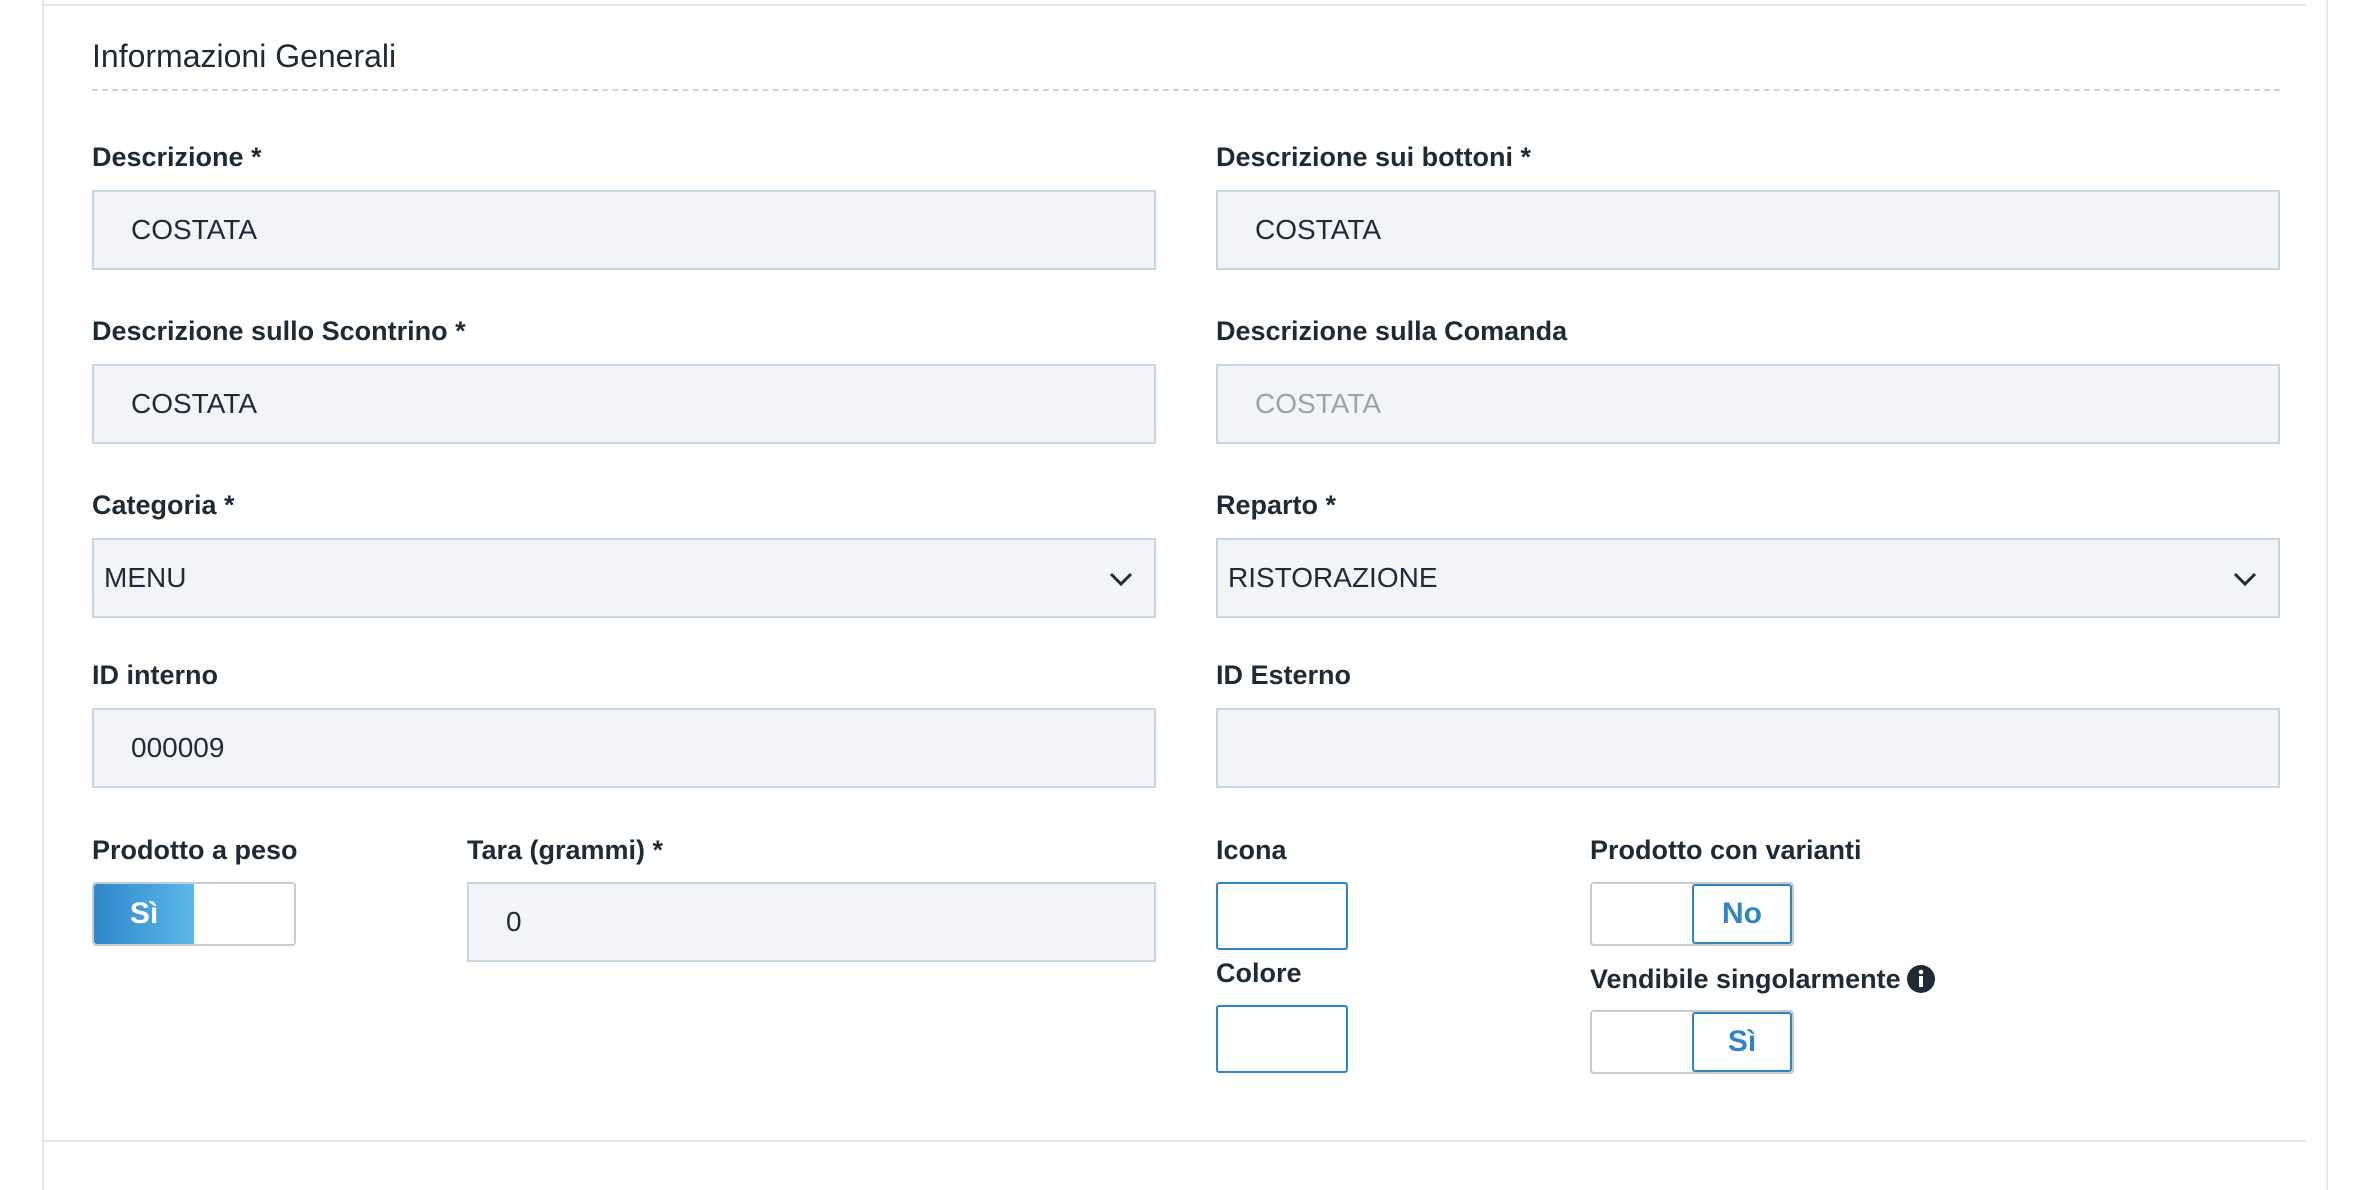  I want to click on categoria-select: MENU, so click(624, 578).